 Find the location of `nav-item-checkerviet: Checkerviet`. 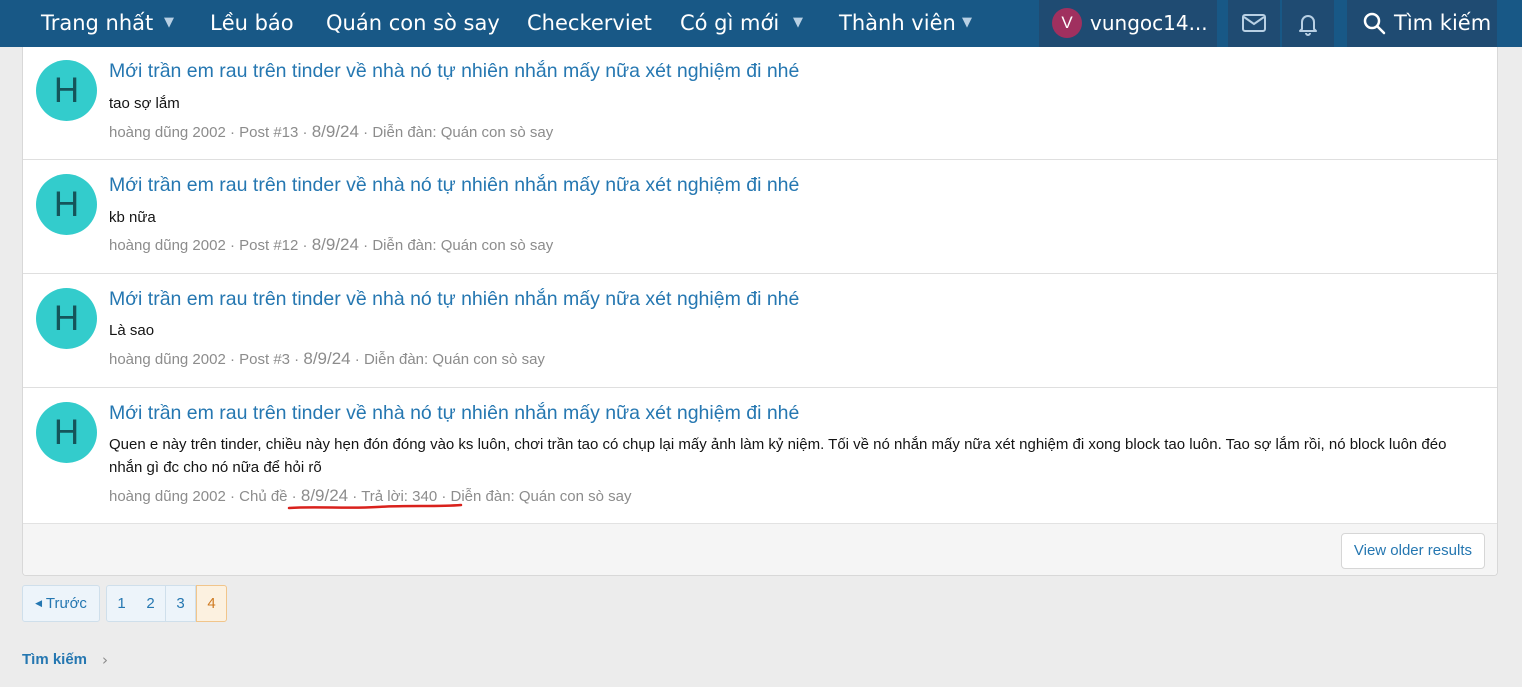

nav-item-checkerviet: Checkerviet is located at coordinates (589, 23).